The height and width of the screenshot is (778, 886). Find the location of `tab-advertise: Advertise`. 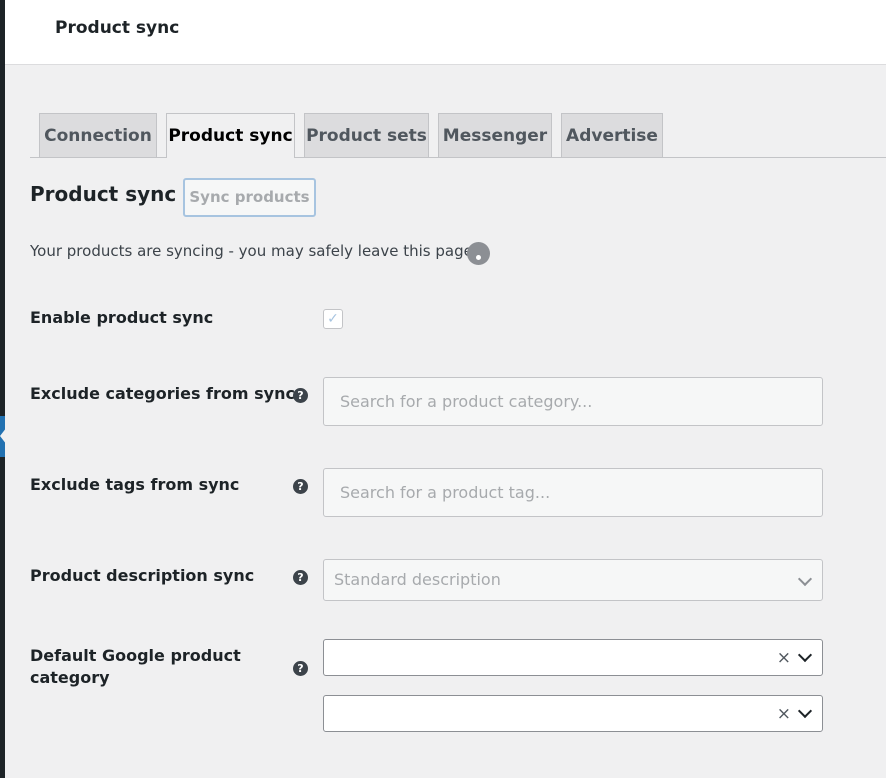

tab-advertise: Advertise is located at coordinates (612, 135).